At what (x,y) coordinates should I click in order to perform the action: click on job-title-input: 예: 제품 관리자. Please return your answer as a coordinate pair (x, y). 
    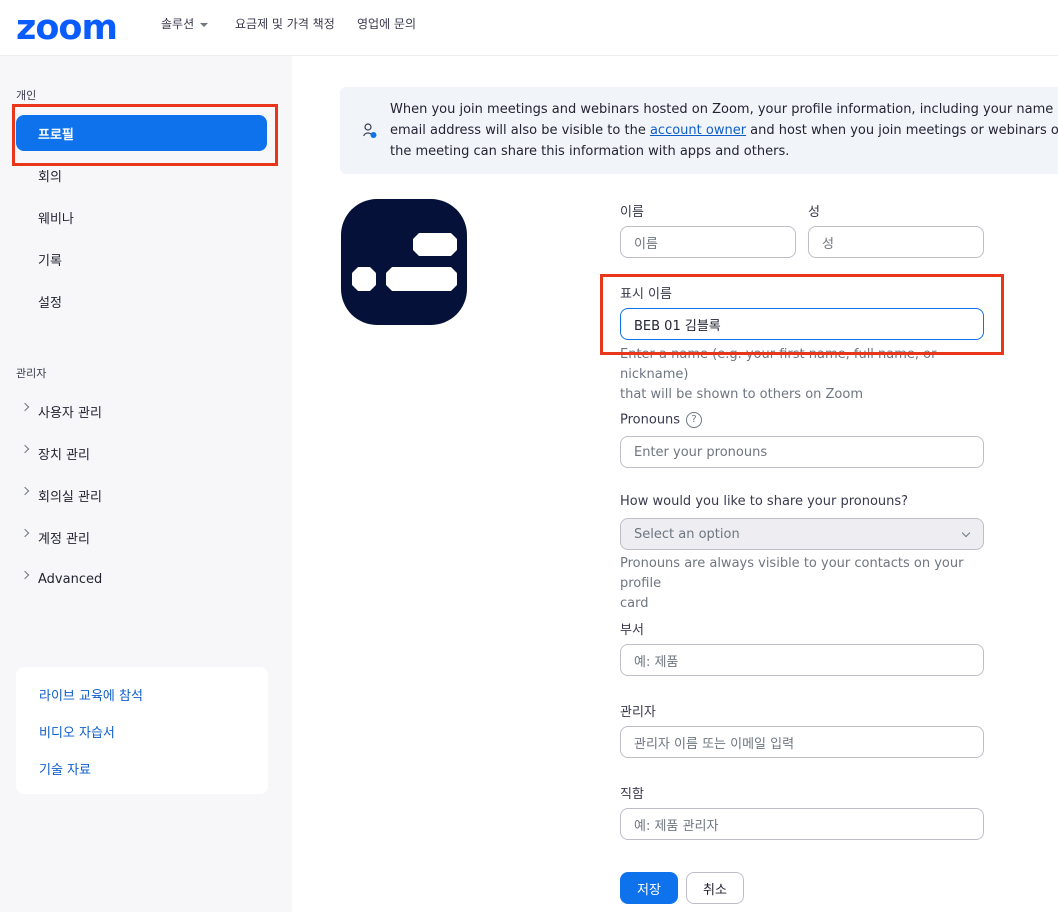
    Looking at the image, I should click on (802, 824).